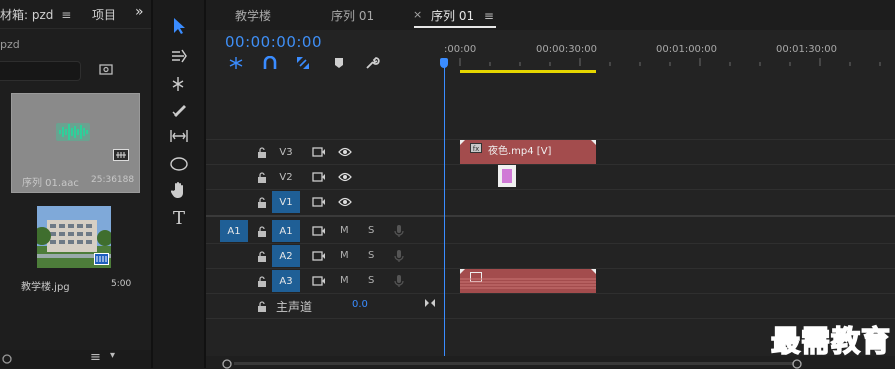 The width and height of the screenshot is (895, 369). What do you see at coordinates (40, 71) in the screenshot?
I see `project-search-input` at bounding box center [40, 71].